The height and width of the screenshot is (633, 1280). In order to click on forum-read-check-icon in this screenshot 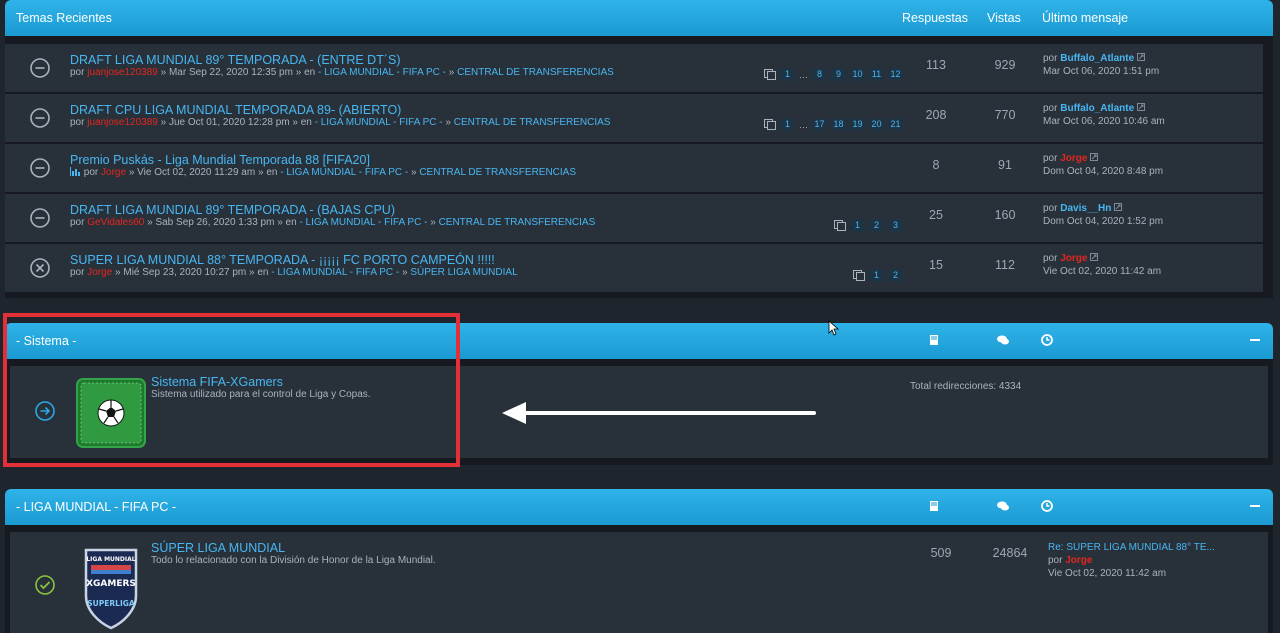, I will do `click(45, 585)`.